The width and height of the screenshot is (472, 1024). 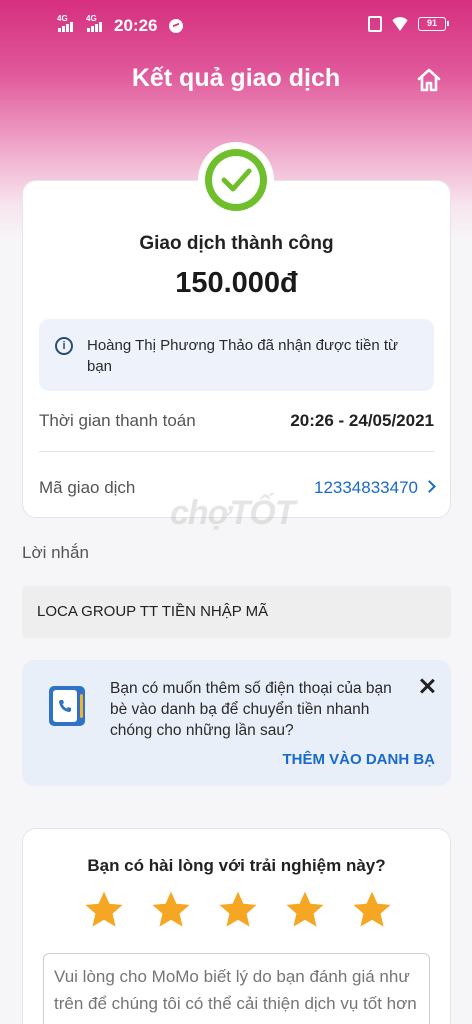 I want to click on wifi-icon, so click(x=400, y=24).